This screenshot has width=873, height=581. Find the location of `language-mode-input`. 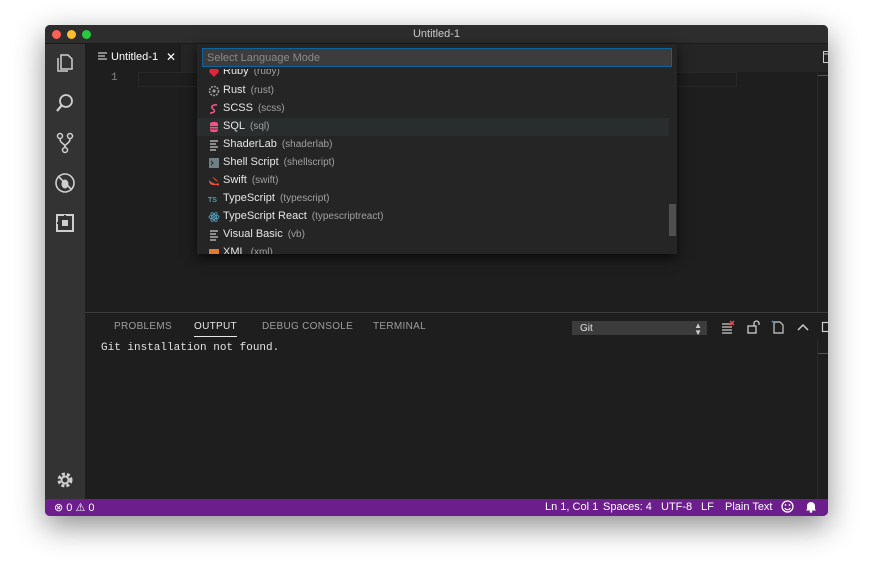

language-mode-input is located at coordinates (437, 57).